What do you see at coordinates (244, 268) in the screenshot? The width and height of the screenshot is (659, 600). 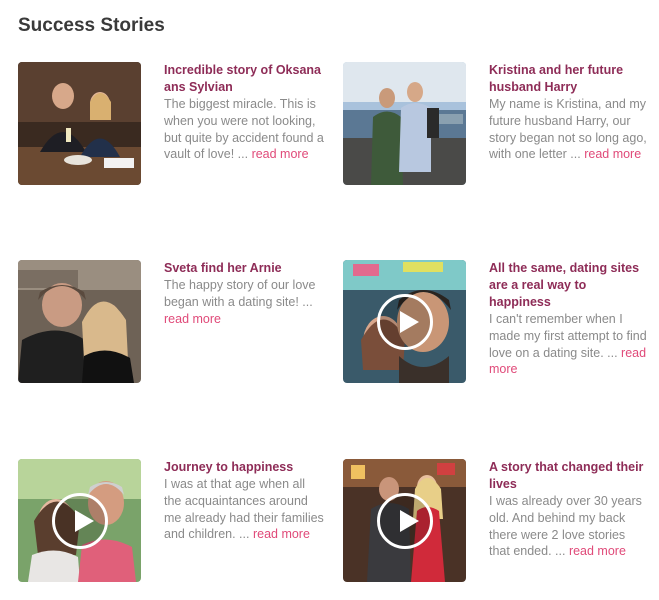 I see `story-title-link: Sveta find her Arnie` at bounding box center [244, 268].